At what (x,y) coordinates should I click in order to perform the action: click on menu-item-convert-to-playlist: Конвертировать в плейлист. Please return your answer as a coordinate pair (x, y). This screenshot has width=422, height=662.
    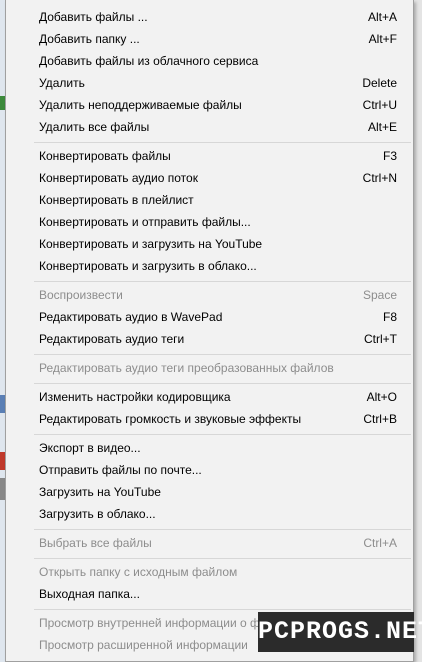
    Looking at the image, I should click on (209, 200).